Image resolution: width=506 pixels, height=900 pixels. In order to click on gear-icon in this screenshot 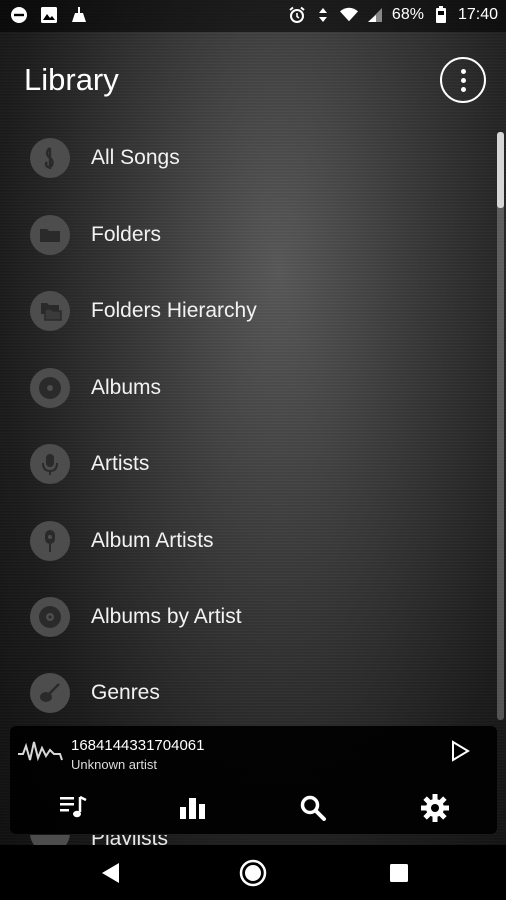, I will do `click(435, 808)`.